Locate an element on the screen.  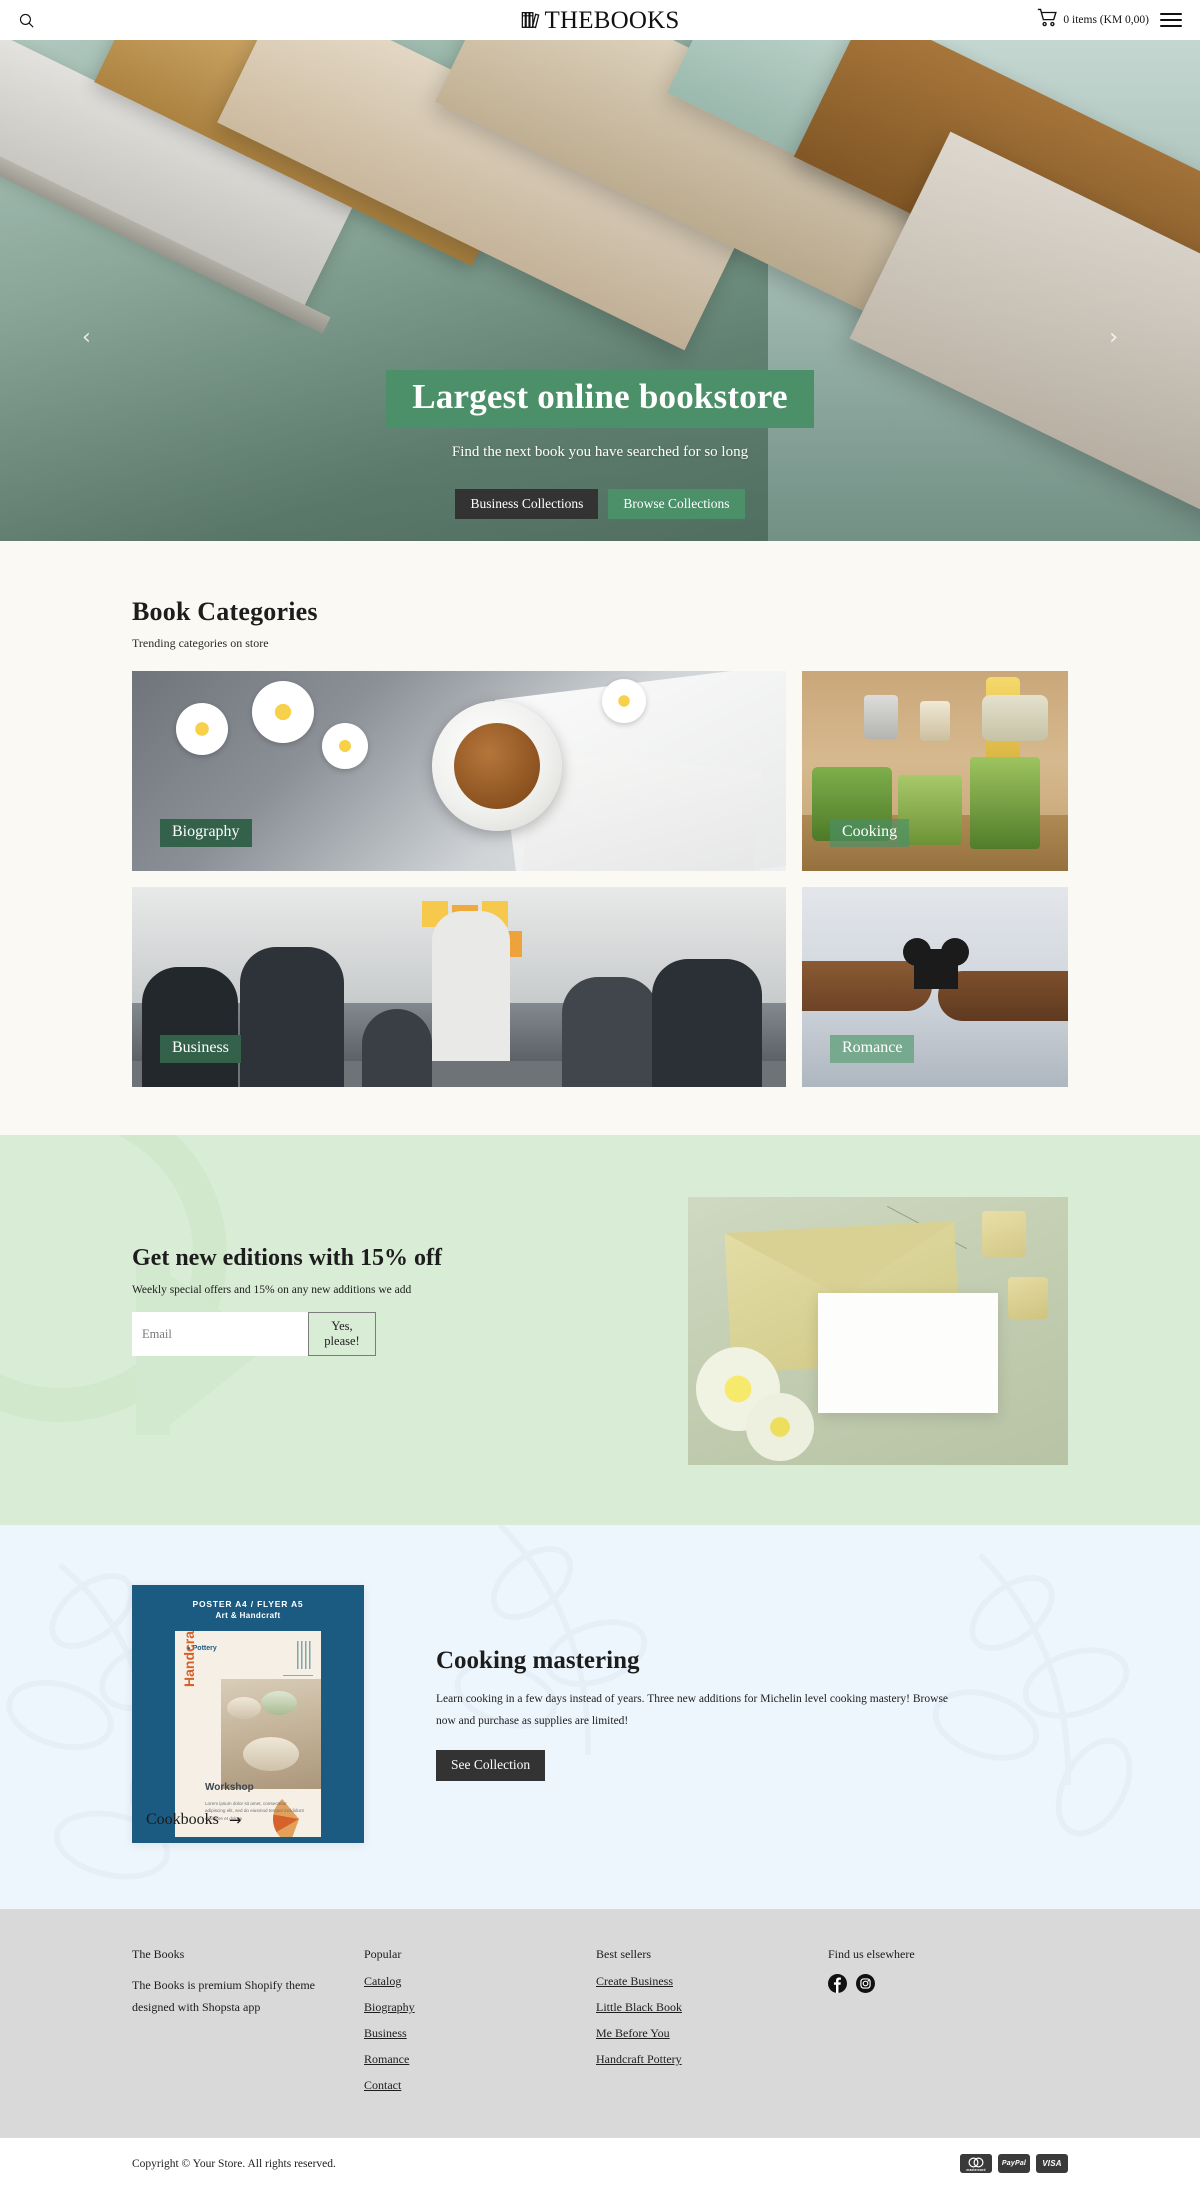
category-card-cooking: Cooking is located at coordinates (935, 771).